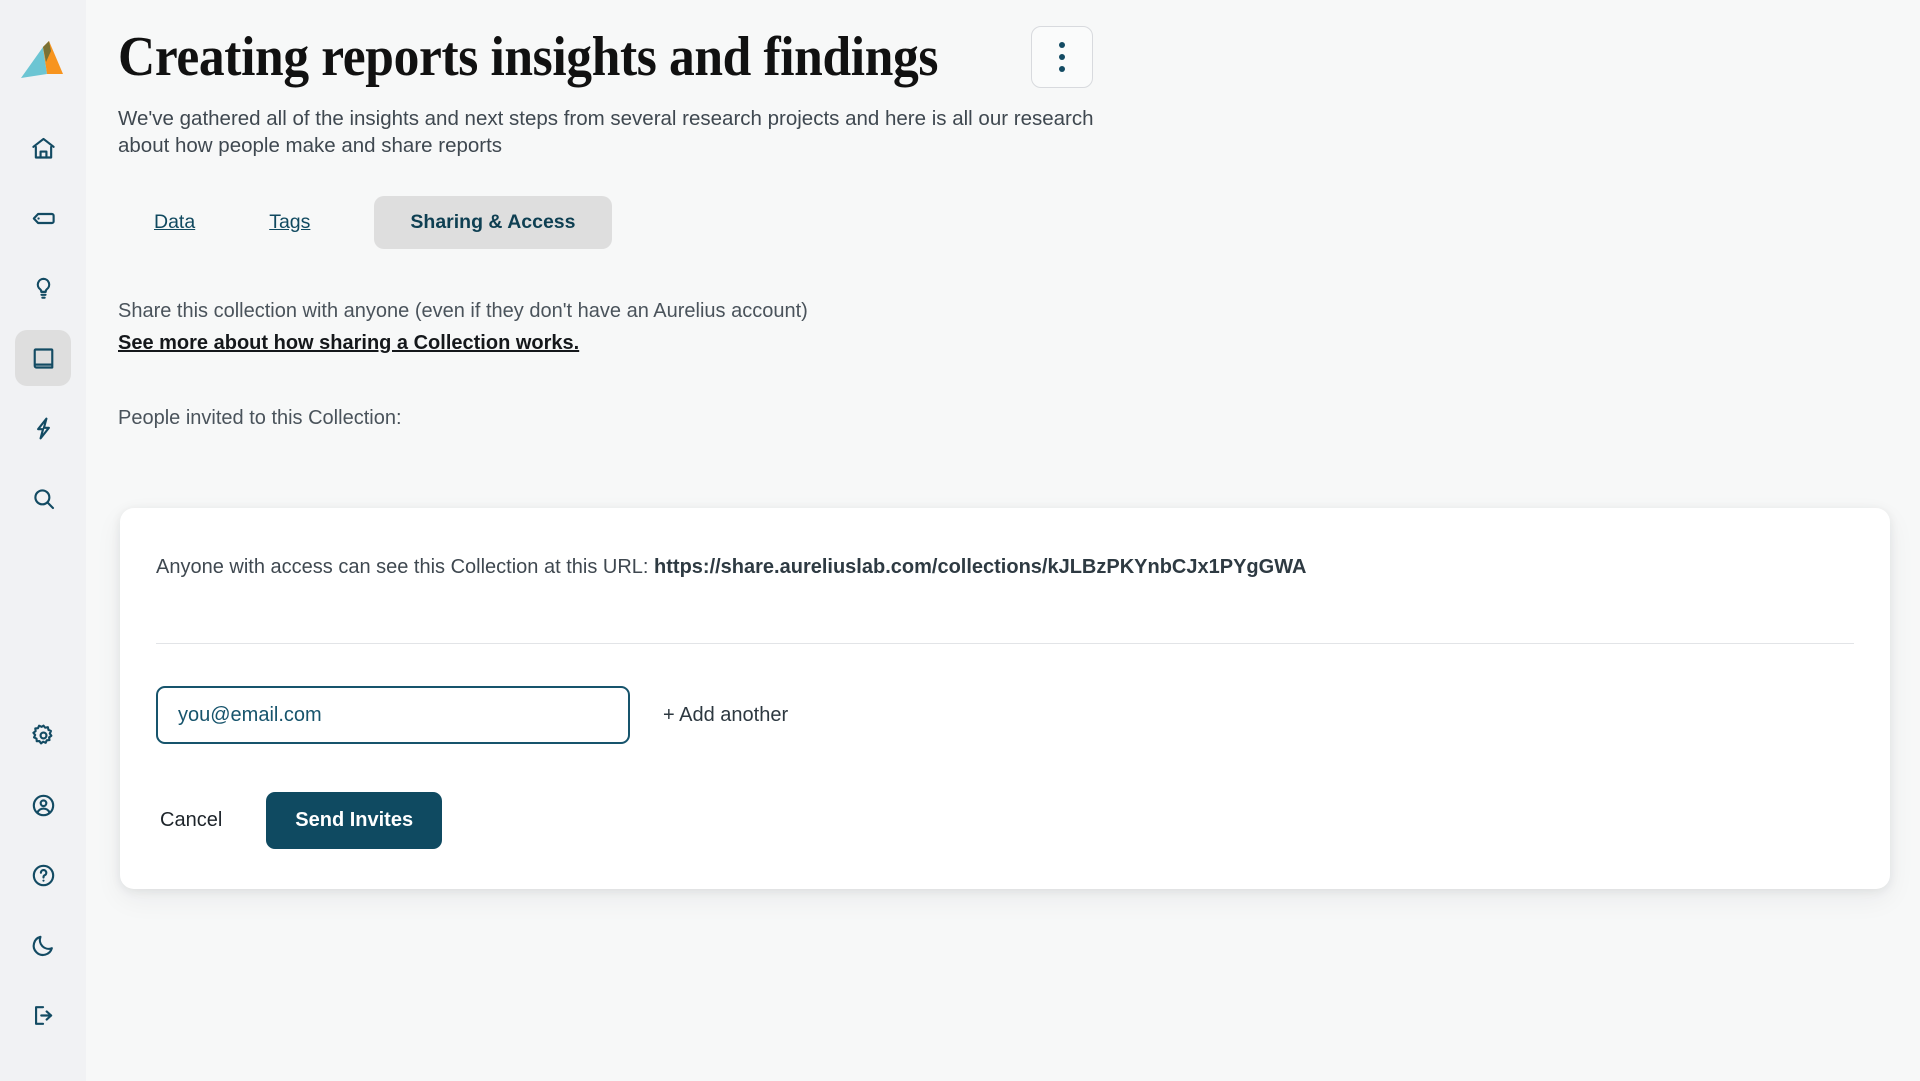 This screenshot has width=1920, height=1081. Describe the element at coordinates (174, 222) in the screenshot. I see `tab-data: Data` at that location.